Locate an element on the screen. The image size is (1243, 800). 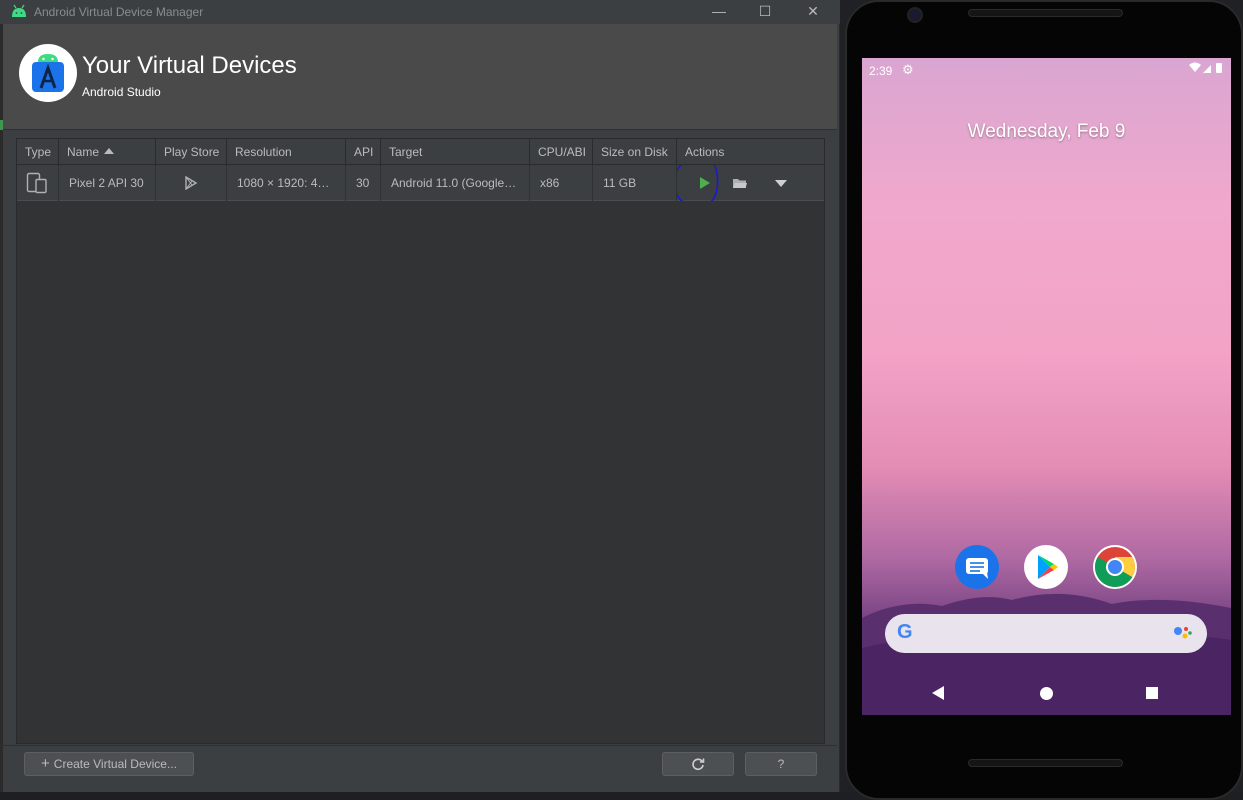
message-bubble-icon is located at coordinates (977, 568).